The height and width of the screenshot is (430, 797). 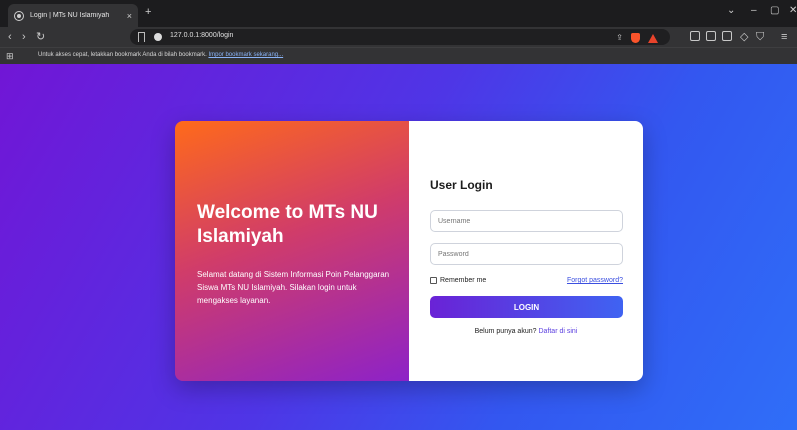 I want to click on tab-title: Login | MTs NU Islamiyah, so click(x=70, y=15).